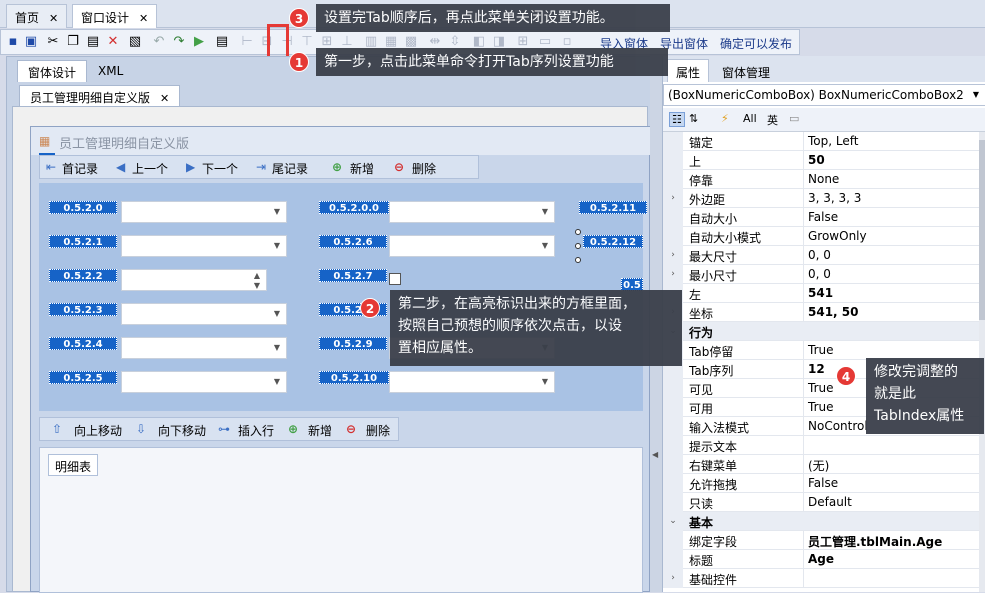  I want to click on move-down-button: 向下移动, so click(182, 430).